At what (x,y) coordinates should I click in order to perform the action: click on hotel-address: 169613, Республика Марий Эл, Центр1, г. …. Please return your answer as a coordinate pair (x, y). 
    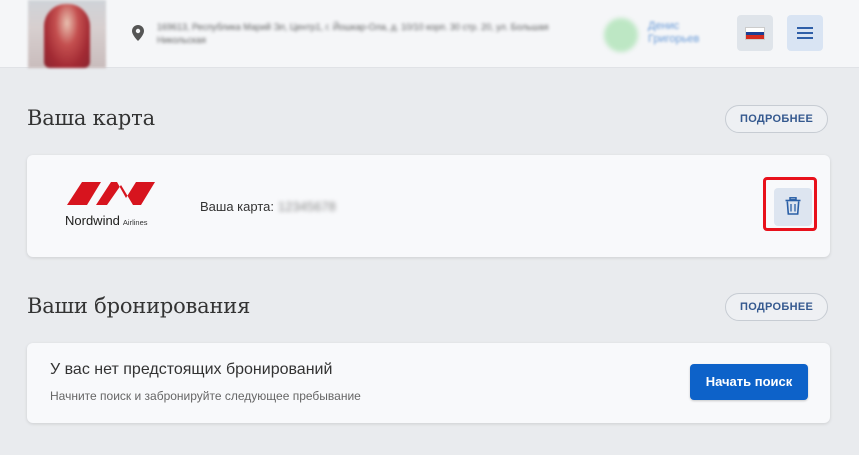
    Looking at the image, I should click on (353, 33).